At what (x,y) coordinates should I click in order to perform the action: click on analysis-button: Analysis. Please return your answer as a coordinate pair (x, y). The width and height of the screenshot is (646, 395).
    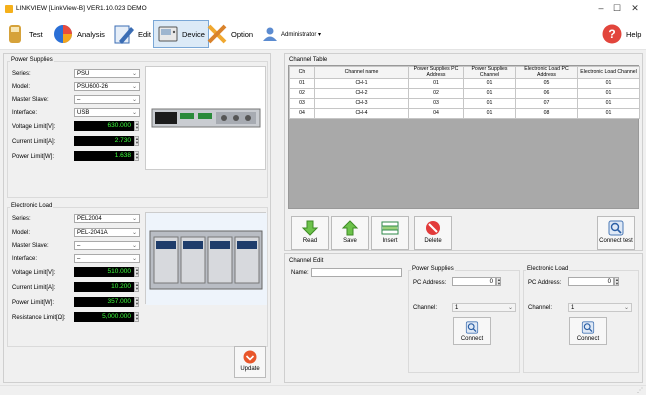
    Looking at the image, I should click on (78, 34).